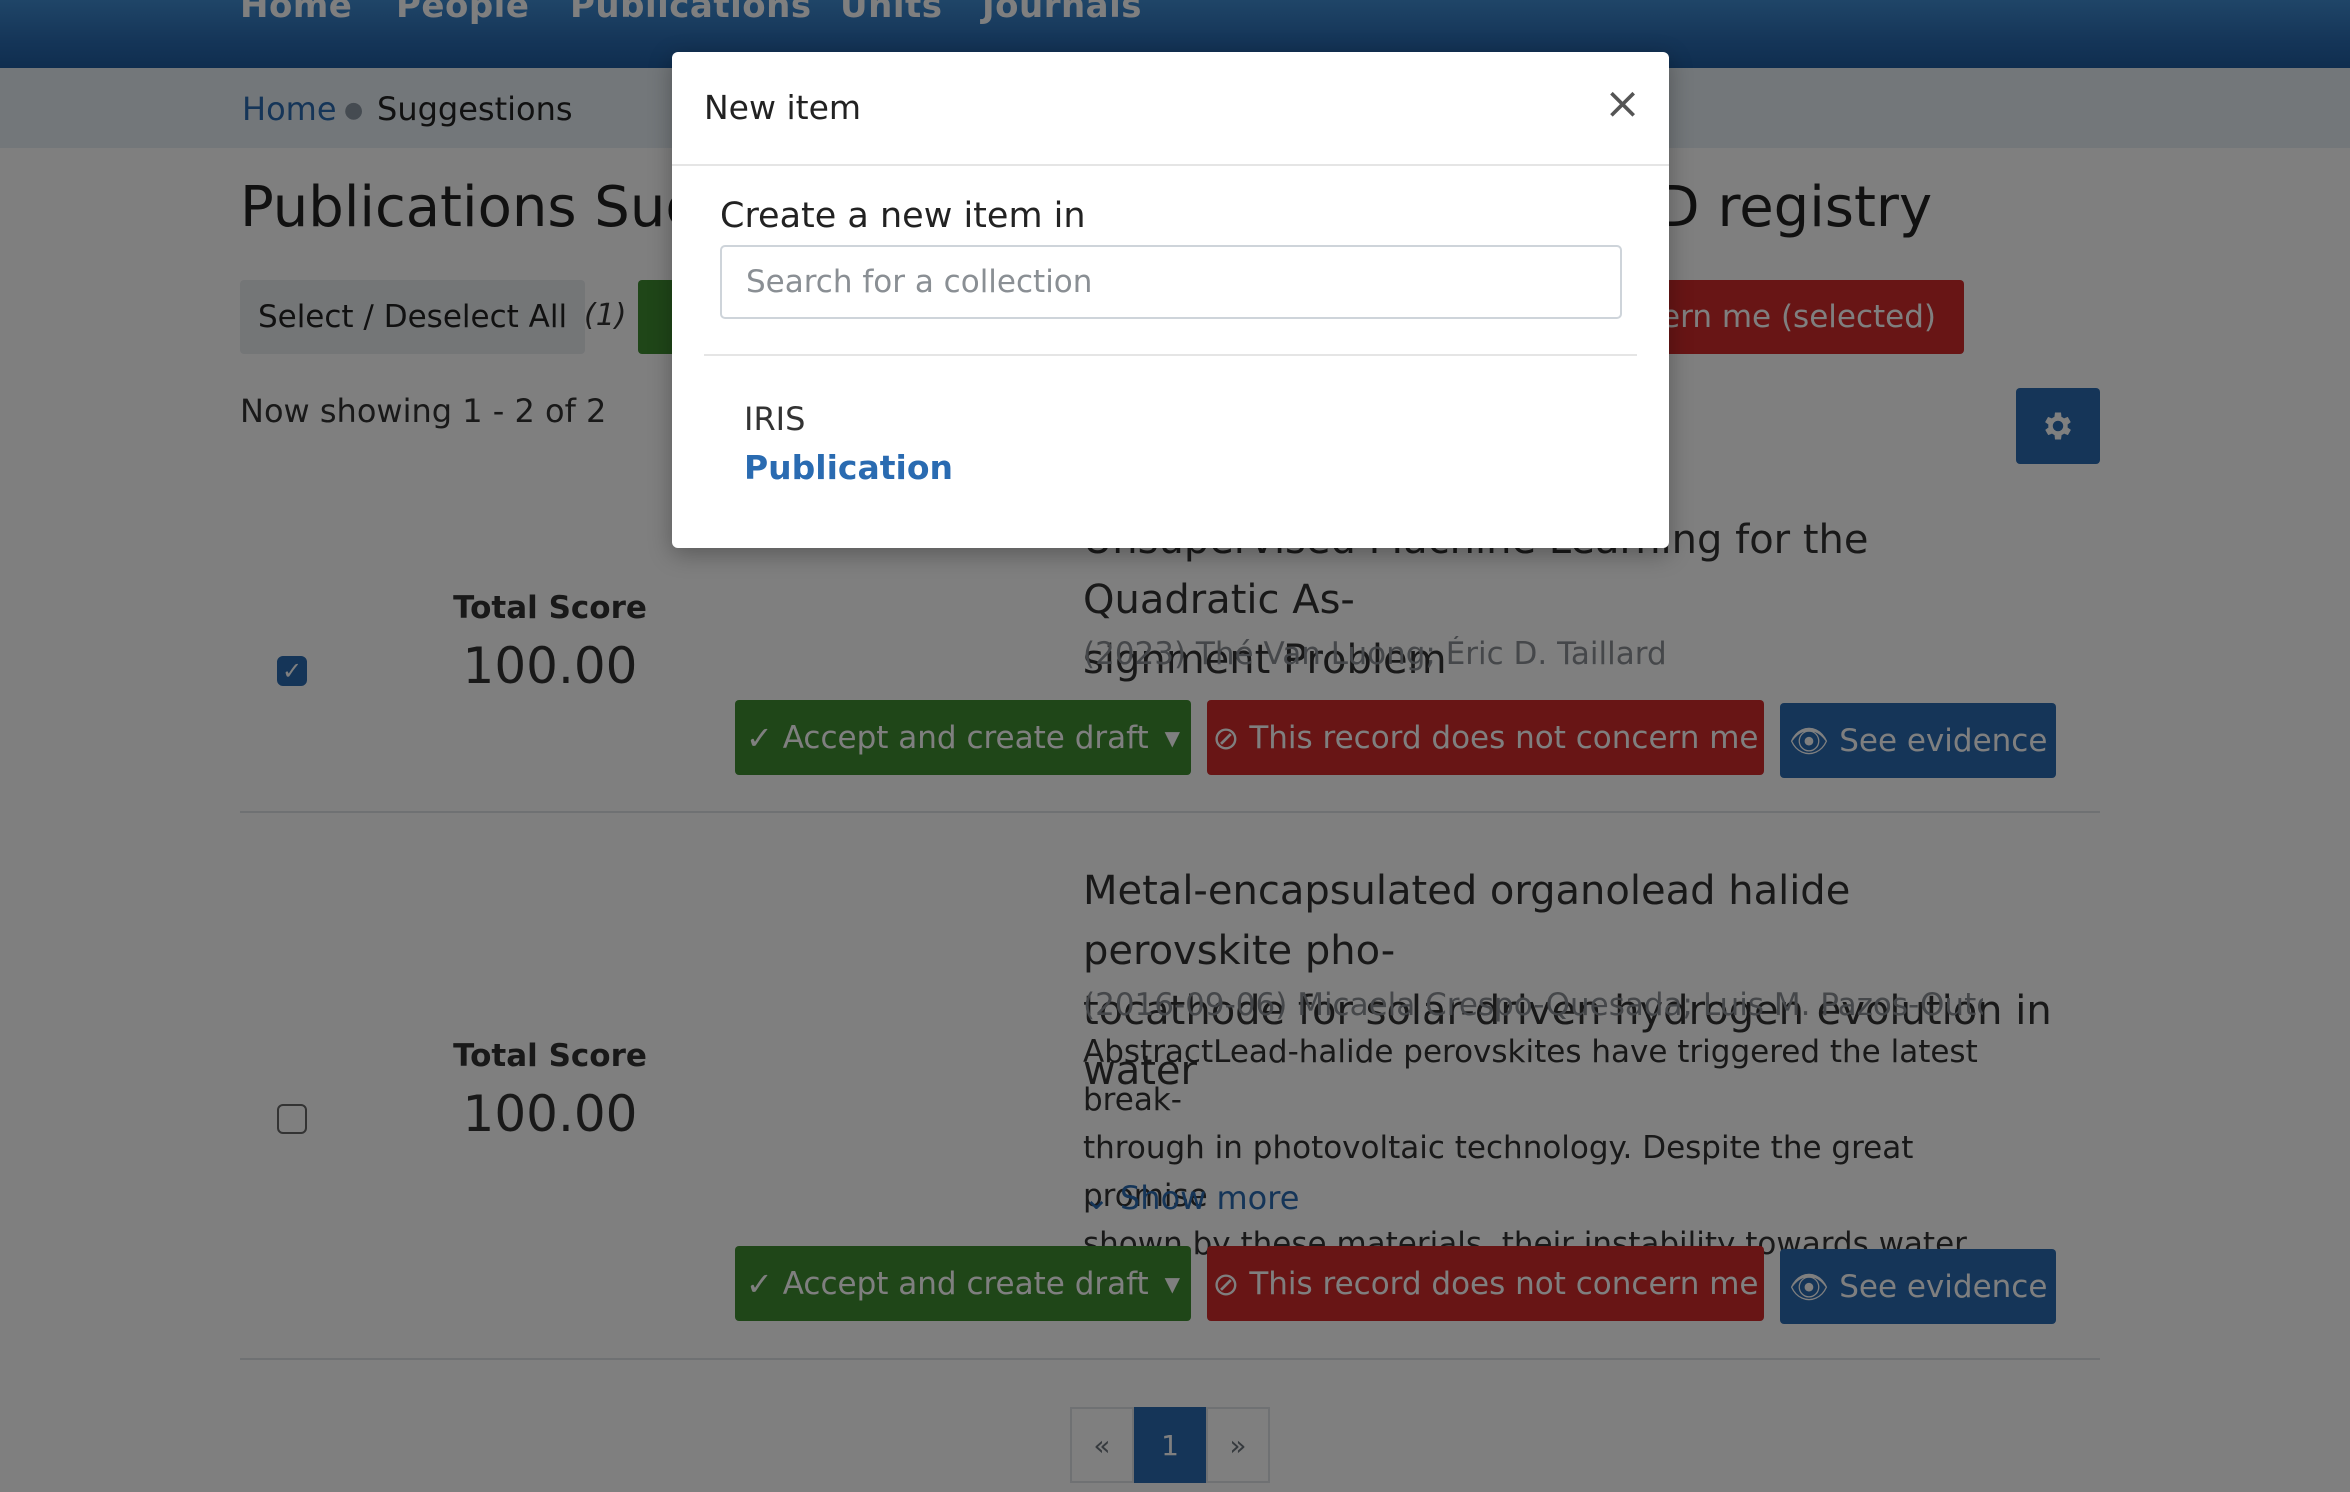 This screenshot has height=1492, width=2350. What do you see at coordinates (1171, 282) in the screenshot?
I see `collection-search-input` at bounding box center [1171, 282].